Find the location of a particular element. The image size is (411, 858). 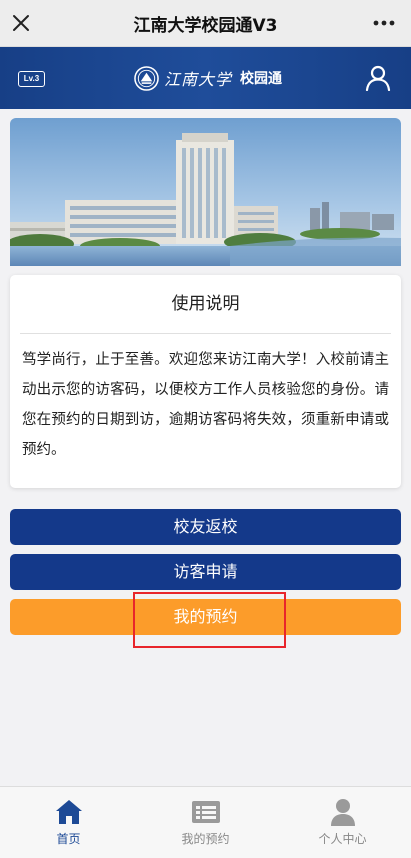

tab-my-reservation: 我的预约 is located at coordinates (205, 822).